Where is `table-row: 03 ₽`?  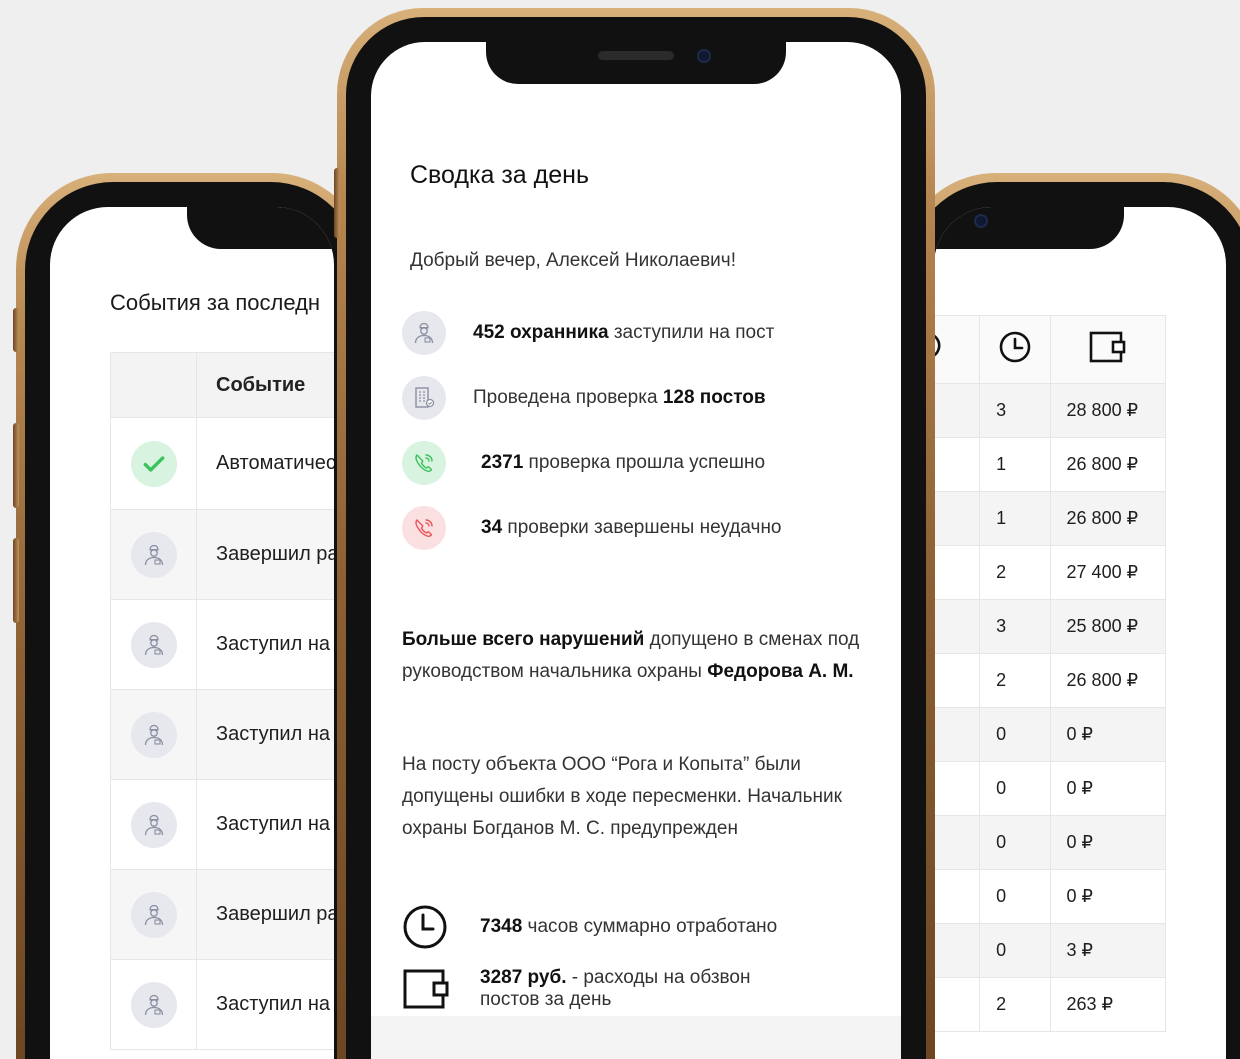 table-row: 03 ₽ is located at coordinates (1050, 950).